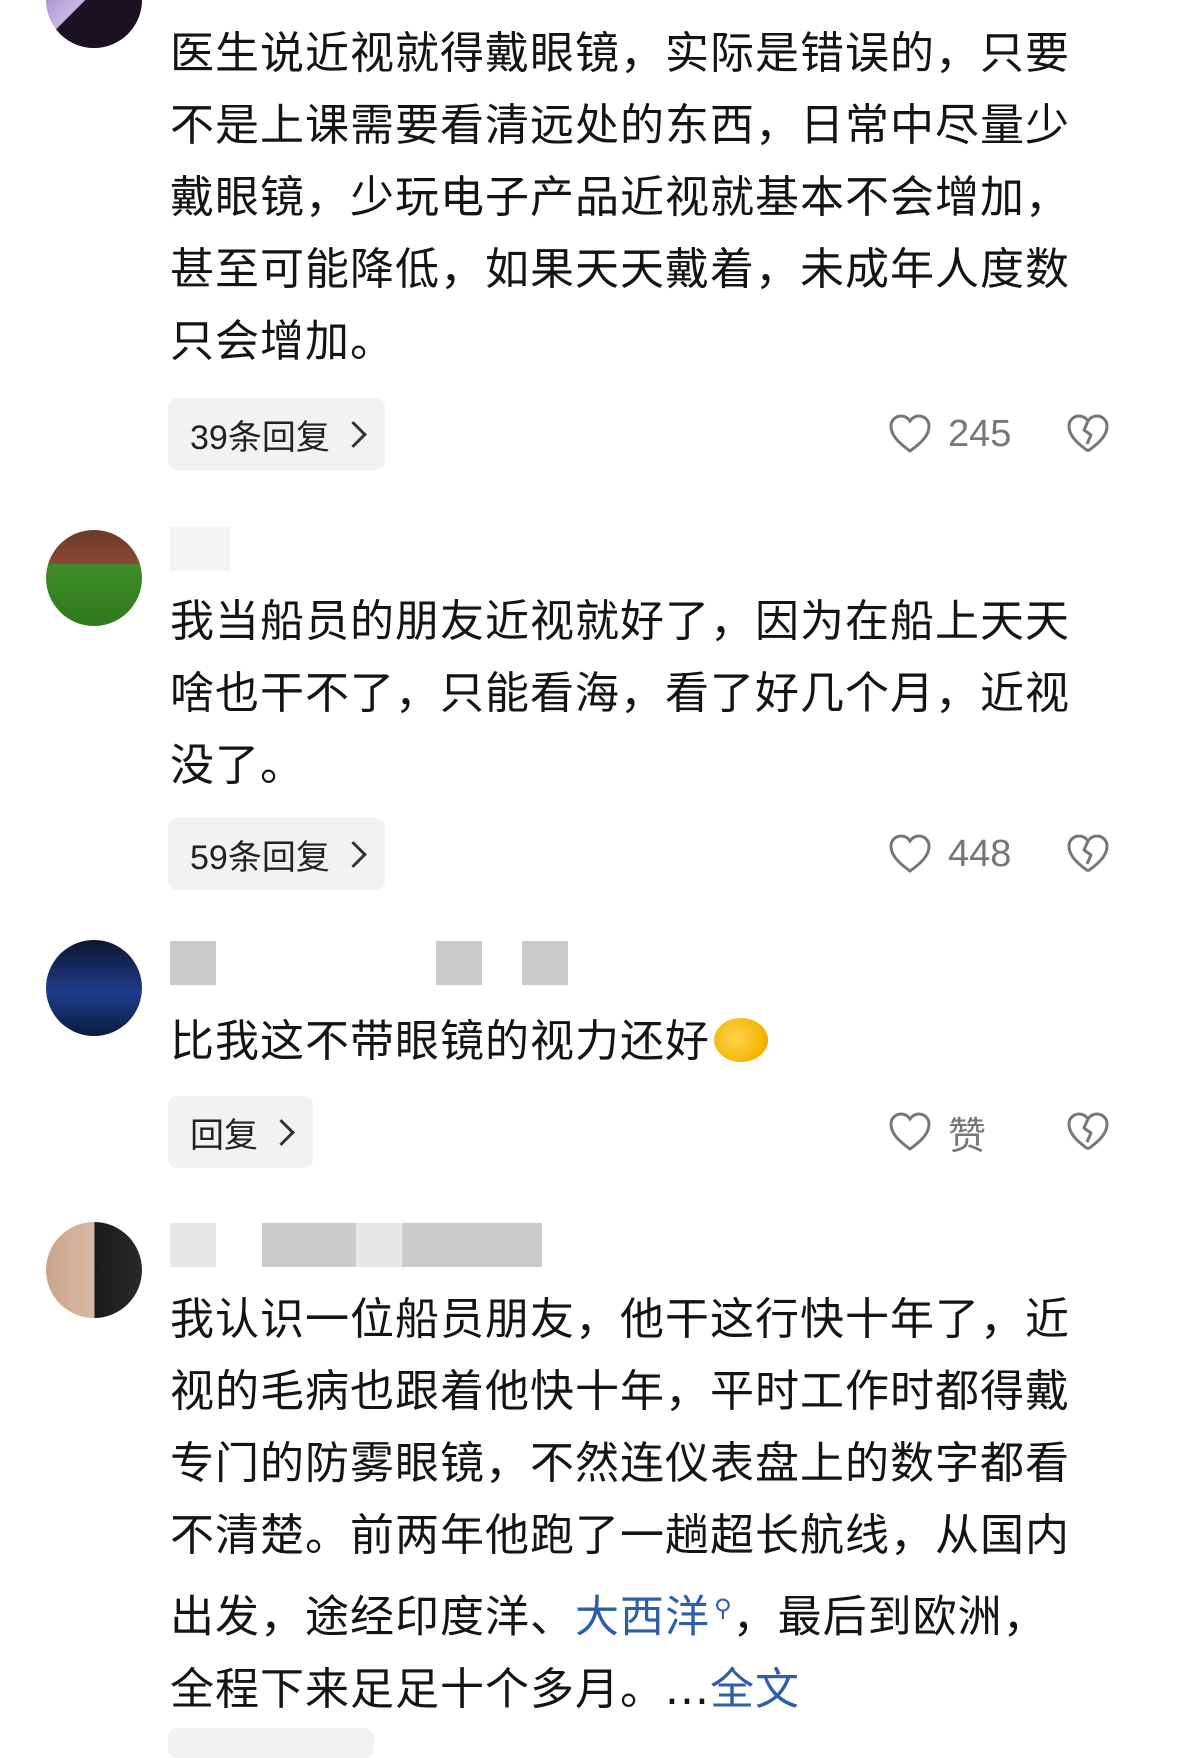 The image size is (1179, 1758). What do you see at coordinates (980, 853) in the screenshot?
I see `like-count: 448` at bounding box center [980, 853].